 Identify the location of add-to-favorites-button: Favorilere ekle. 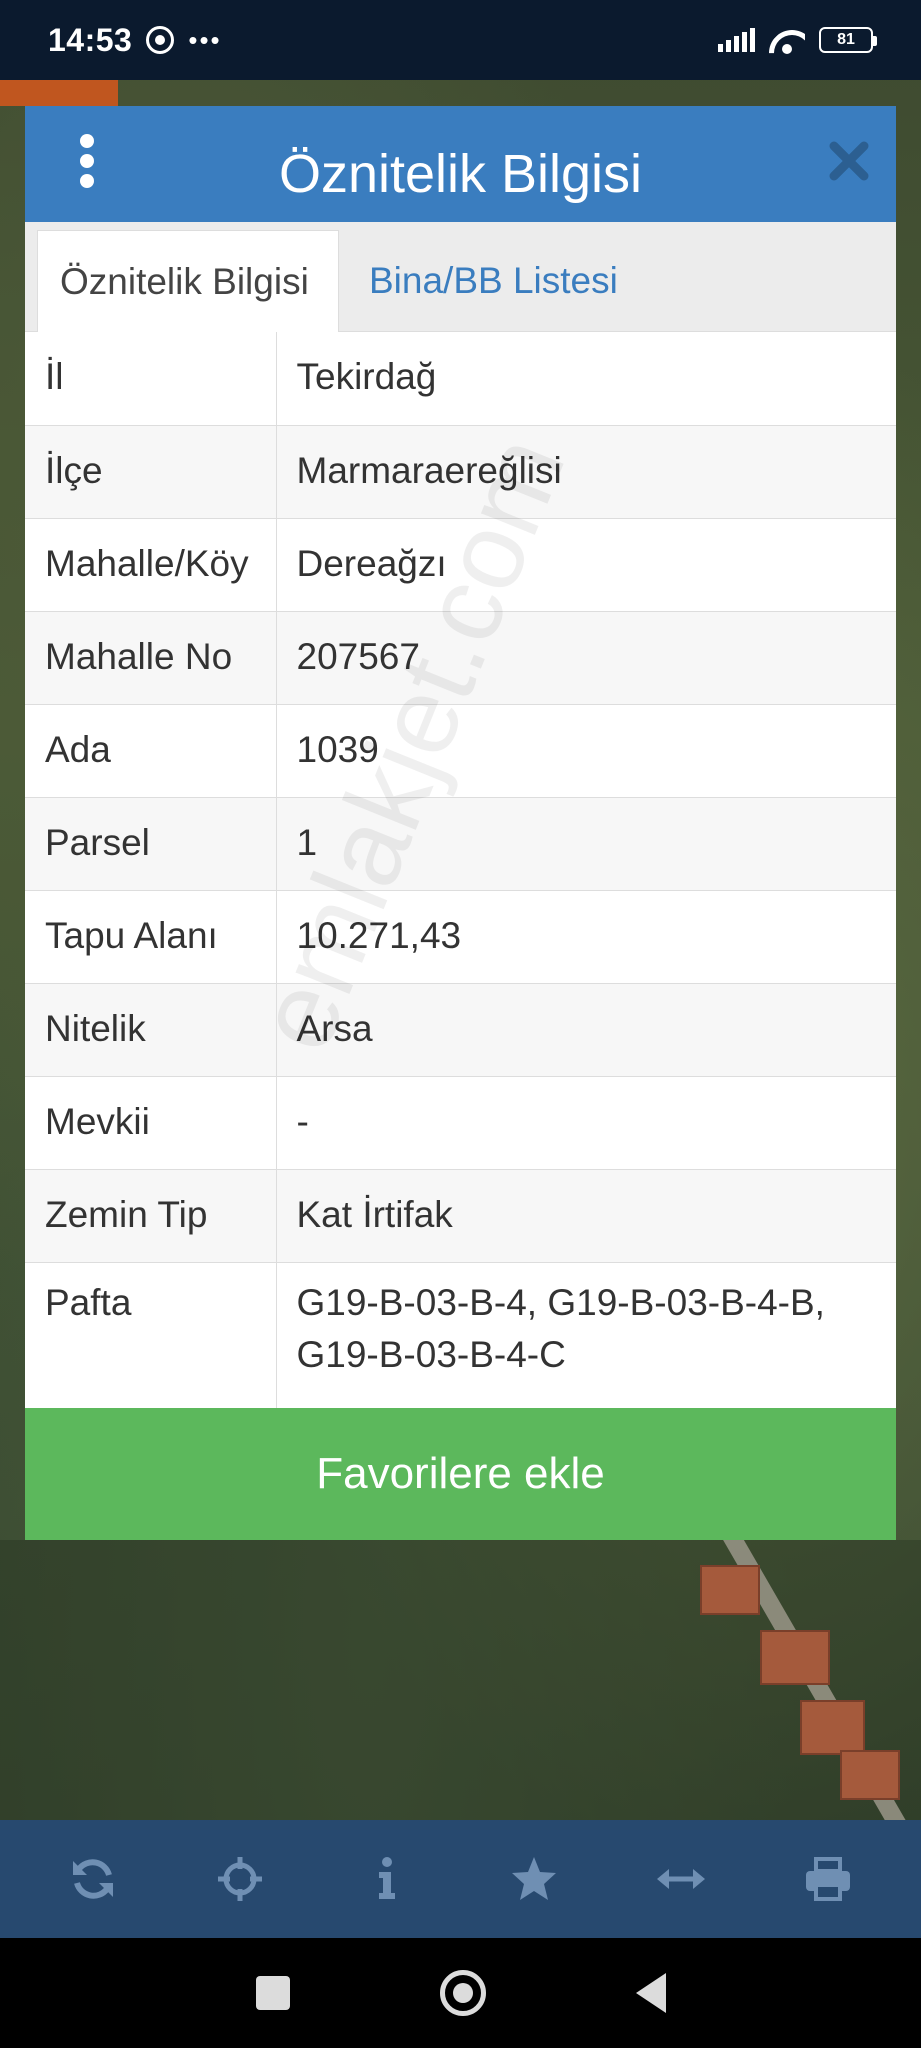
(460, 1474).